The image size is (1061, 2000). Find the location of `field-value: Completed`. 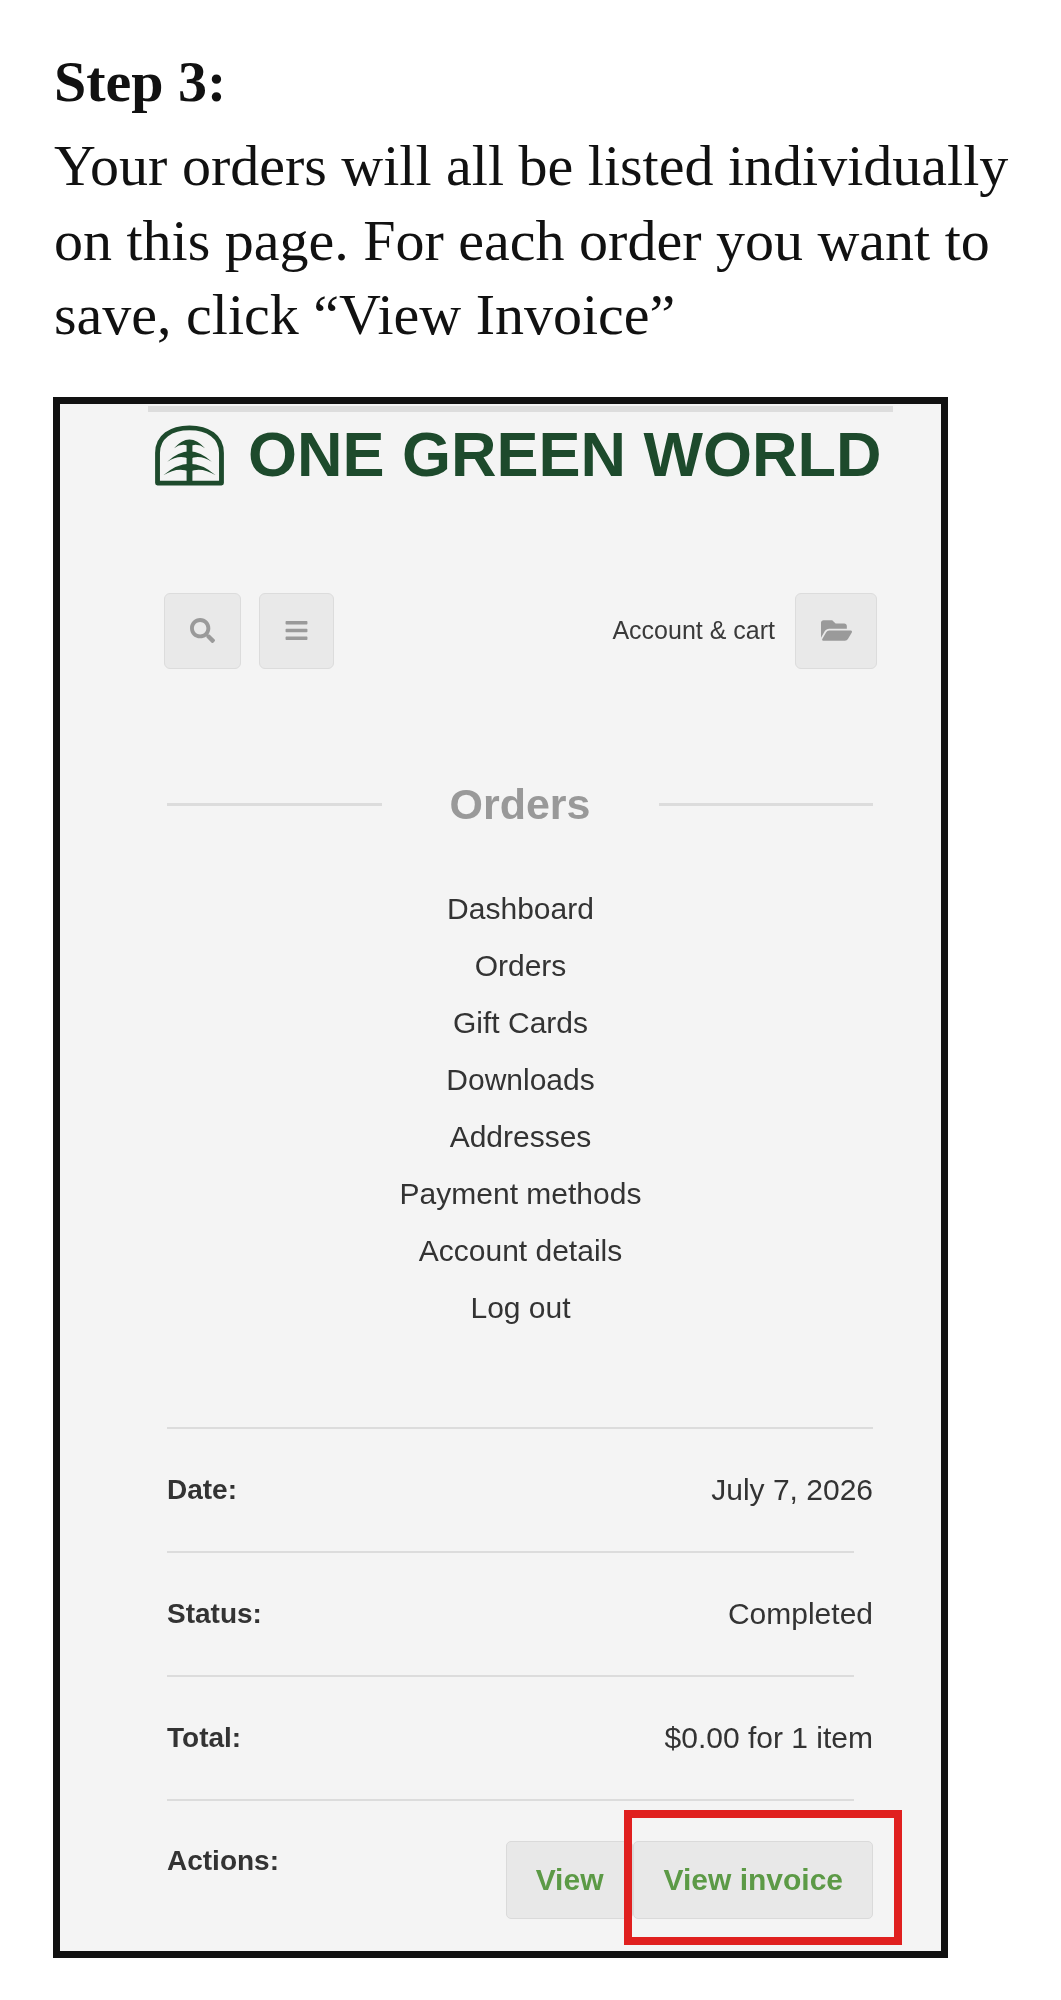

field-value: Completed is located at coordinates (800, 1613).